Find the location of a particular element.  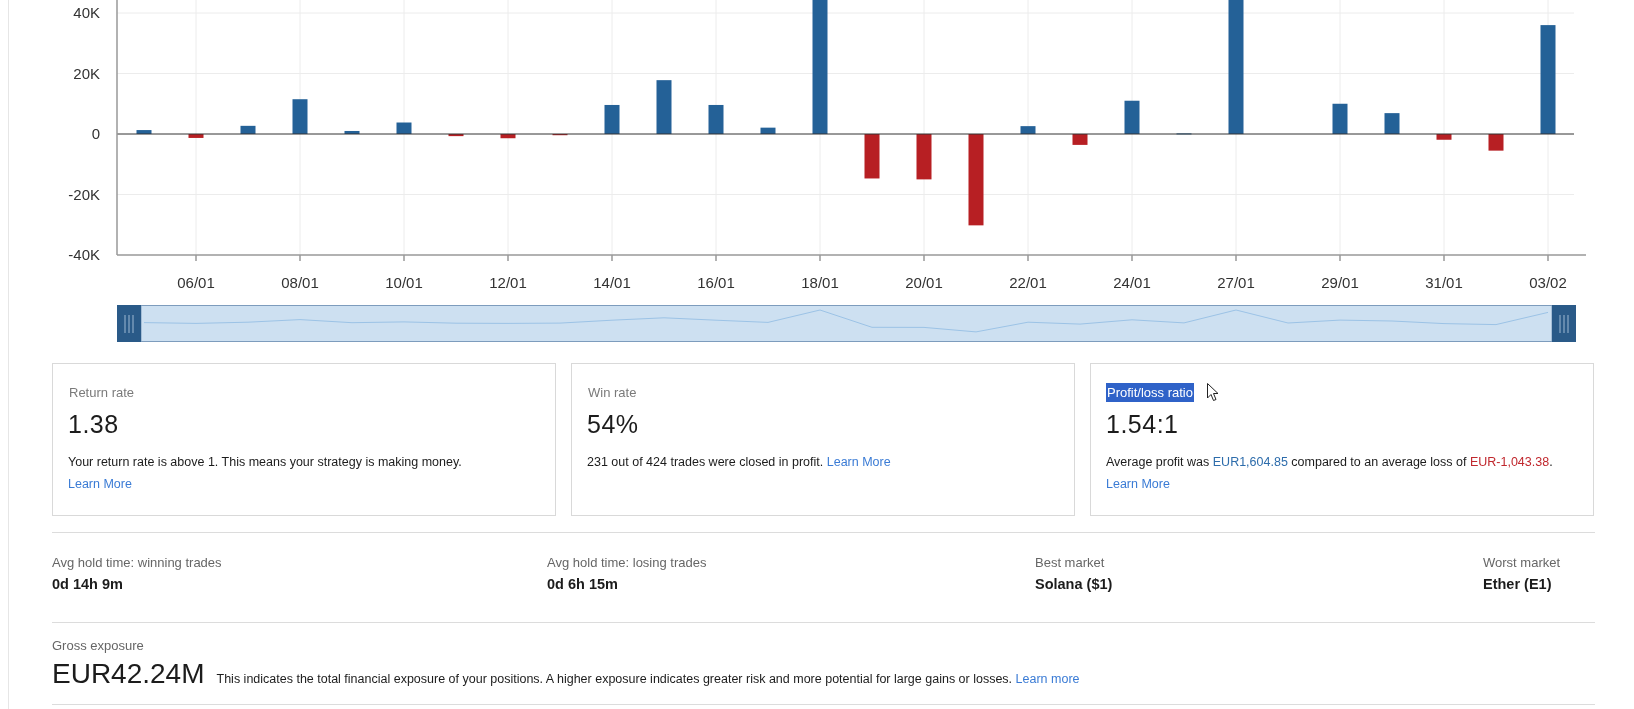

x-axis-label: 29/01 is located at coordinates (1340, 282).